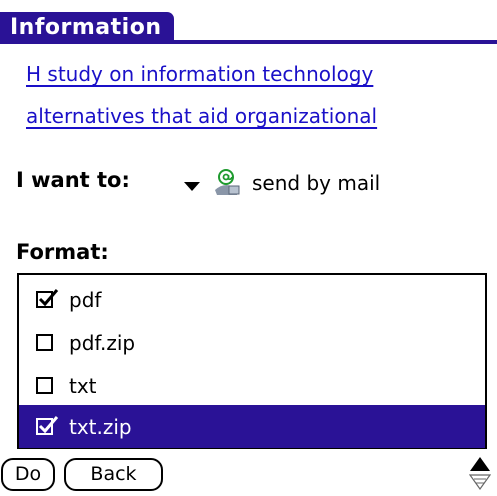 Image resolution: width=497 pixels, height=496 pixels. I want to click on do-button: Do, so click(28, 474).